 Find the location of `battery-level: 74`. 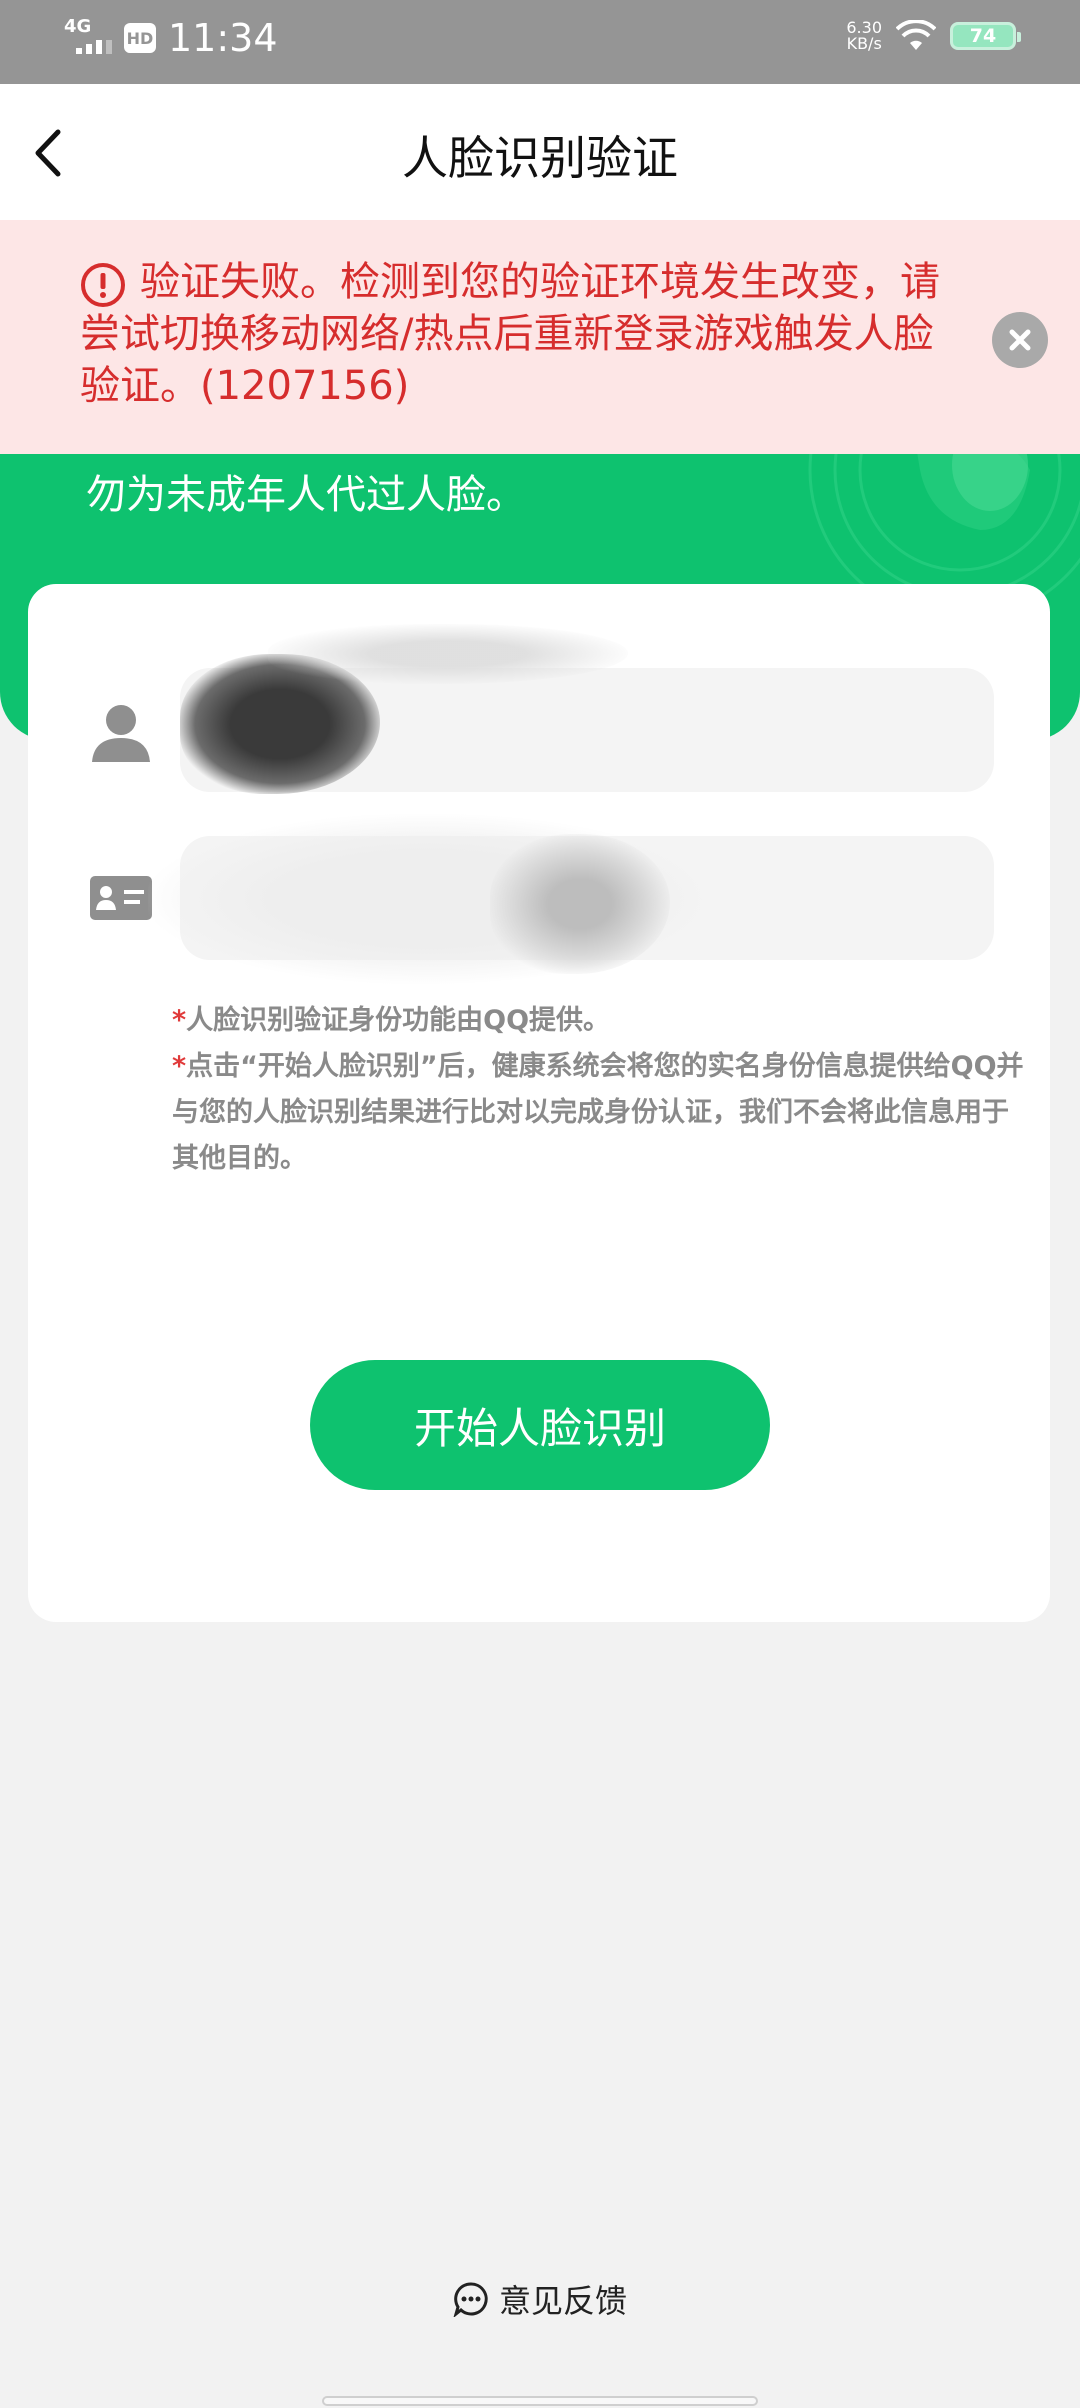

battery-level: 74 is located at coordinates (983, 36).